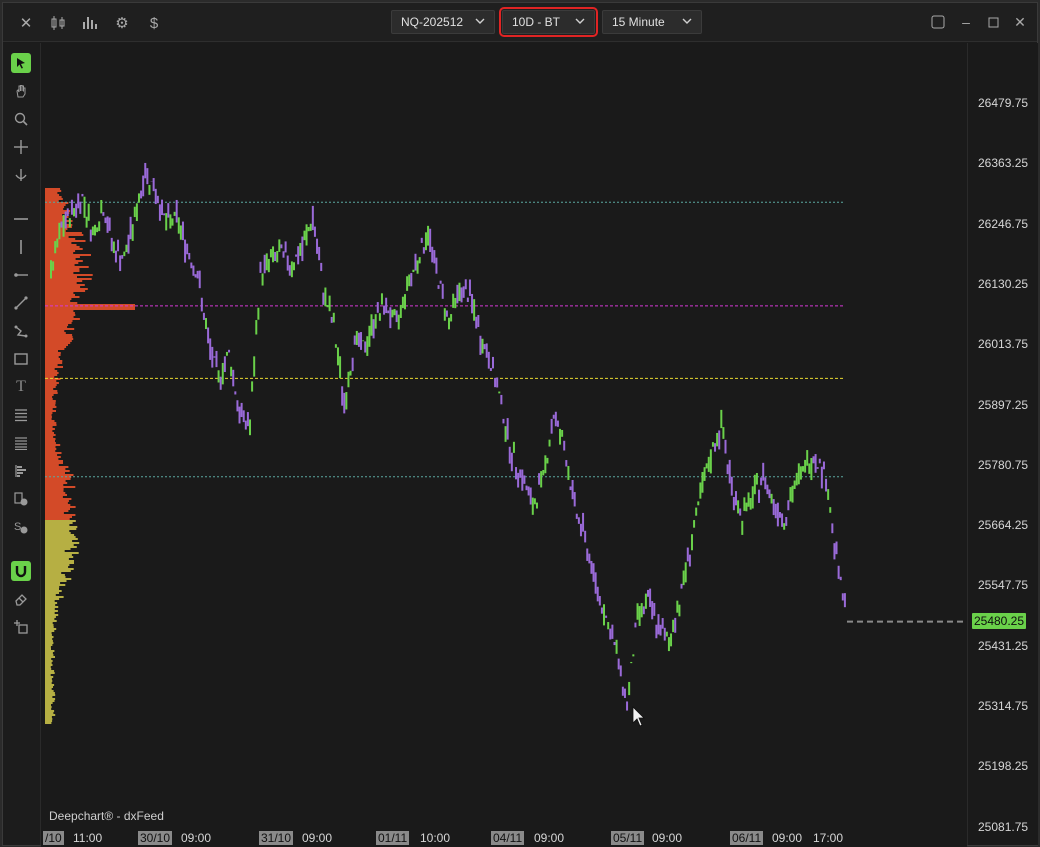 The width and height of the screenshot is (1040, 847). What do you see at coordinates (21, 303) in the screenshot?
I see `trend-line-icon` at bounding box center [21, 303].